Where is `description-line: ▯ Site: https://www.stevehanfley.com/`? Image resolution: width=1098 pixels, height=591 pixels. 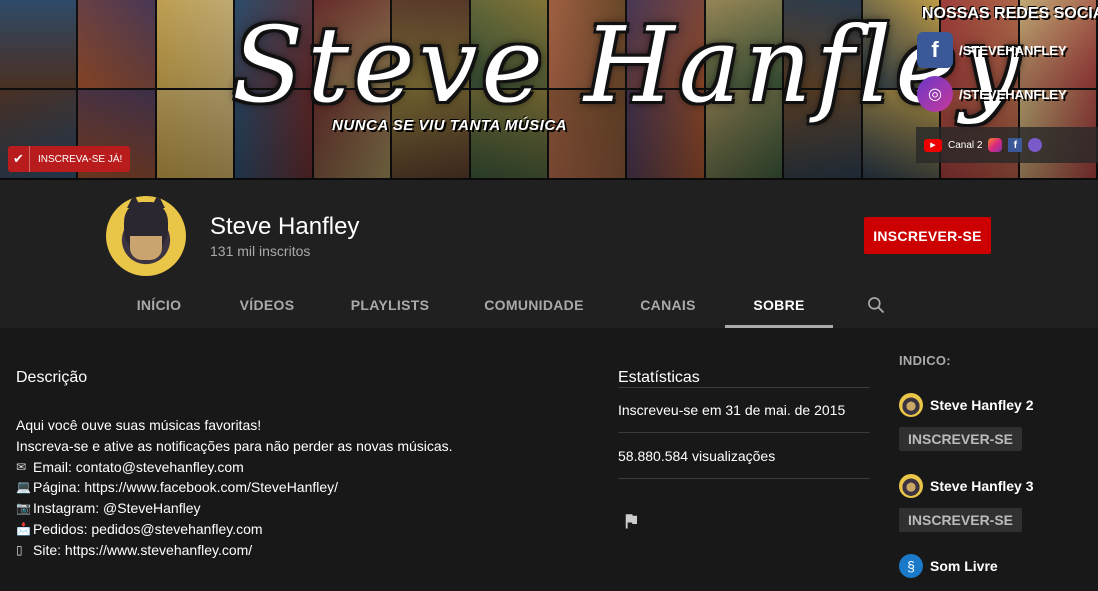
description-line: ▯ Site: https://www.stevehanfley.com/ is located at coordinates (234, 550).